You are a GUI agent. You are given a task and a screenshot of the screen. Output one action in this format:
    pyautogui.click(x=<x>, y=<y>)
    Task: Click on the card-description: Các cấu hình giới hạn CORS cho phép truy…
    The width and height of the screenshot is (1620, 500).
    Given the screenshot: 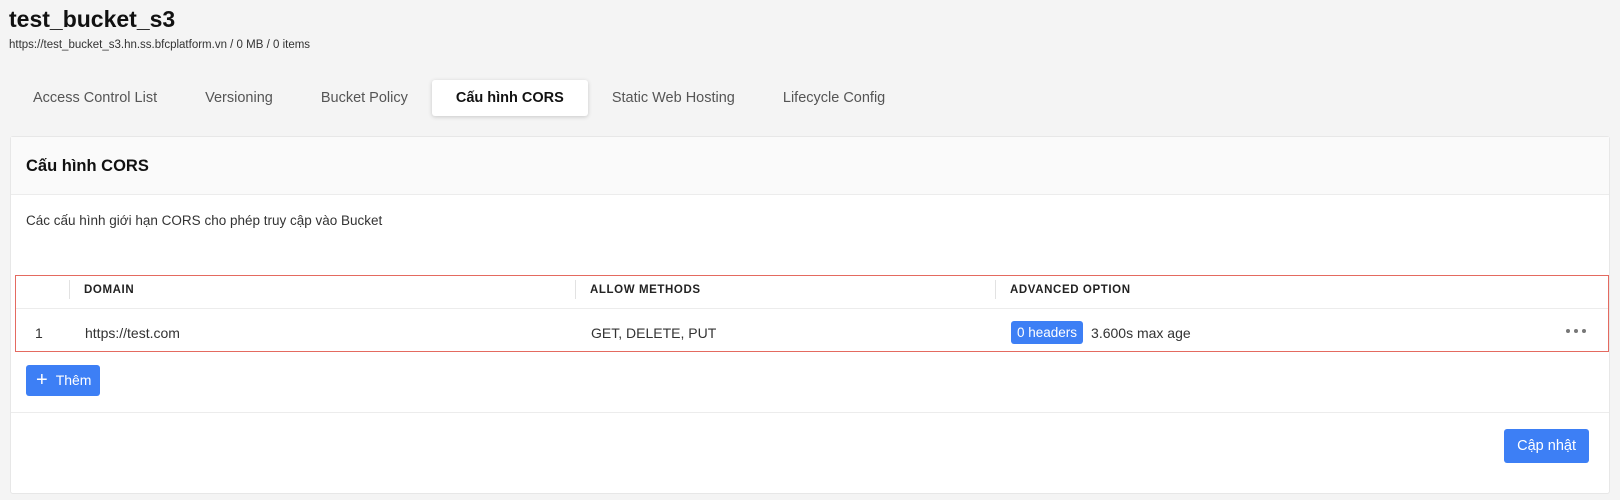 What is the action you would take?
    pyautogui.click(x=204, y=220)
    